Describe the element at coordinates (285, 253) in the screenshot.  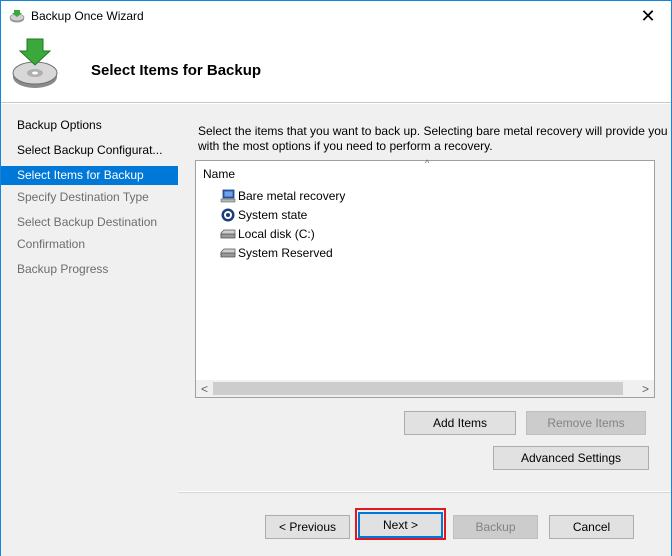
I see `list-item-label: System Reserved` at that location.